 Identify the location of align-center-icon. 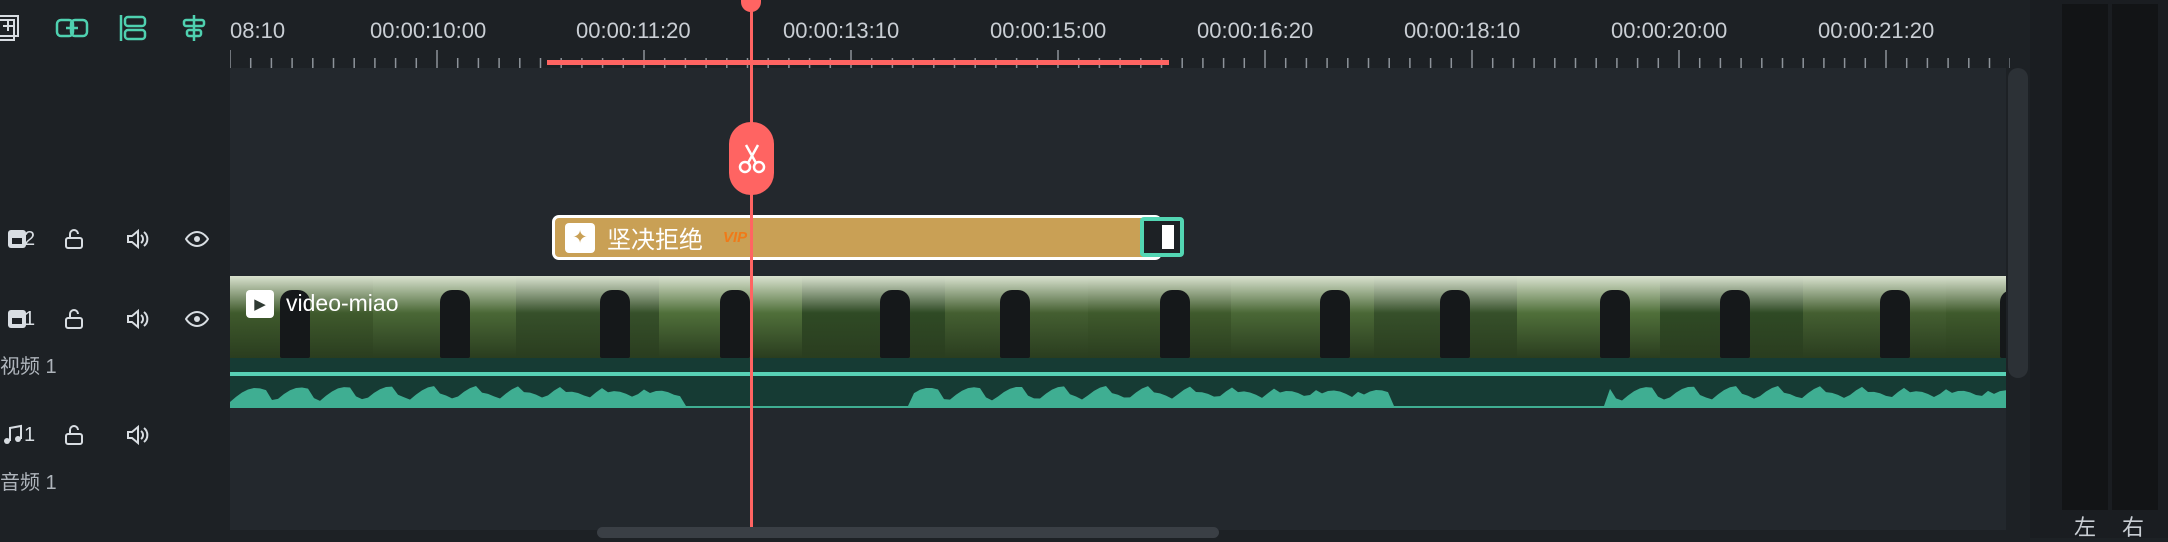
(194, 28).